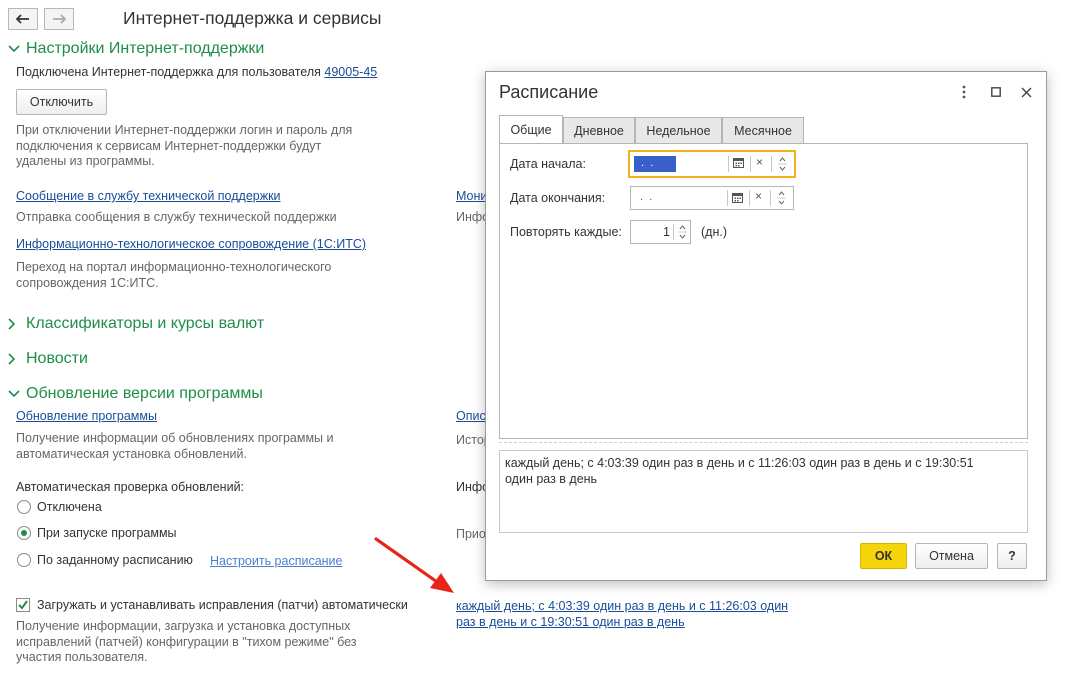  I want to click on close-button, so click(1026, 92).